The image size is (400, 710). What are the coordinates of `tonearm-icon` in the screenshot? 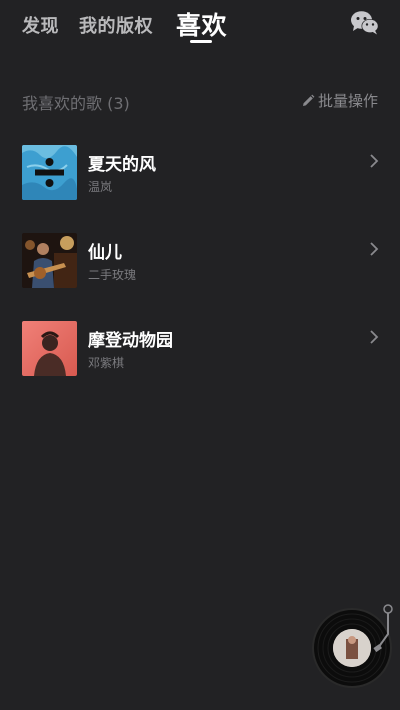 It's located at (383, 628).